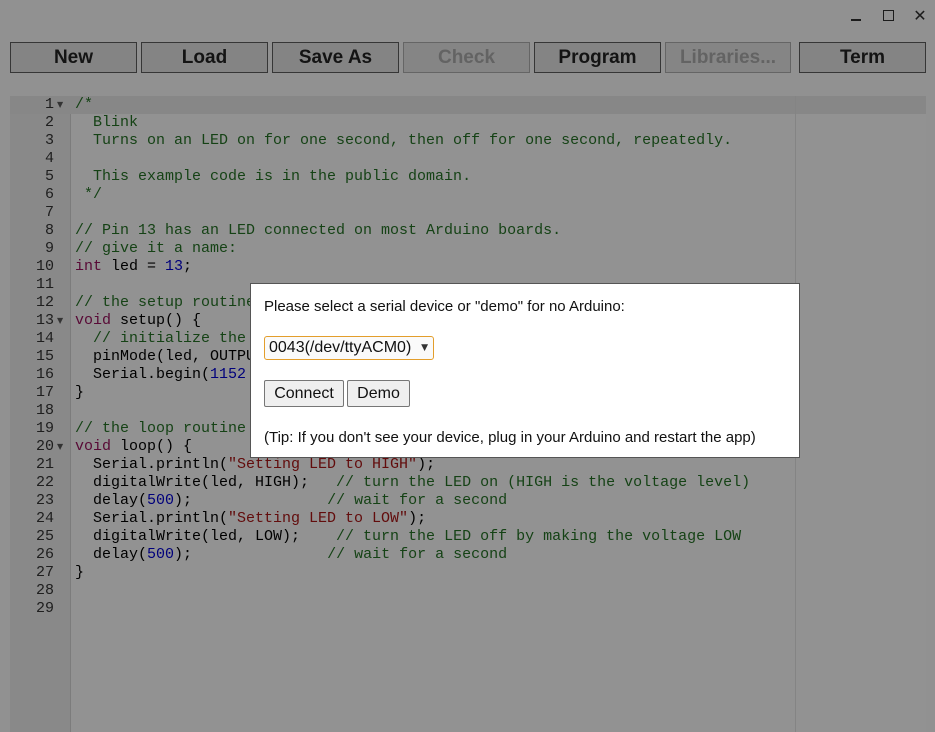 The height and width of the screenshot is (732, 935). I want to click on connect-button: Connect, so click(304, 393).